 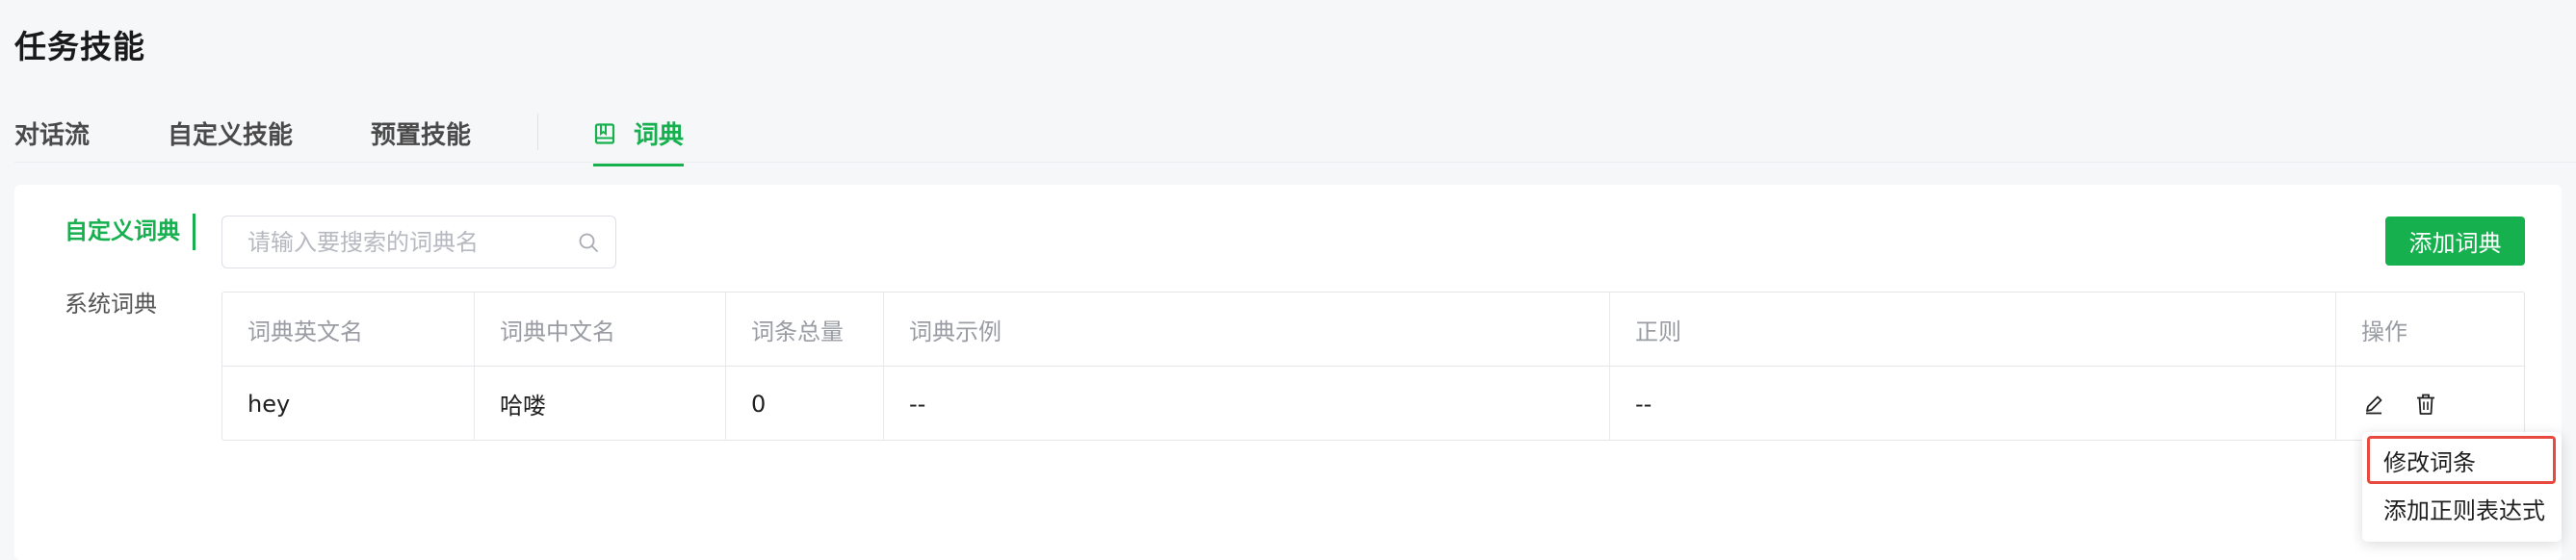 What do you see at coordinates (2384, 331) in the screenshot?
I see `column-header: 操作` at bounding box center [2384, 331].